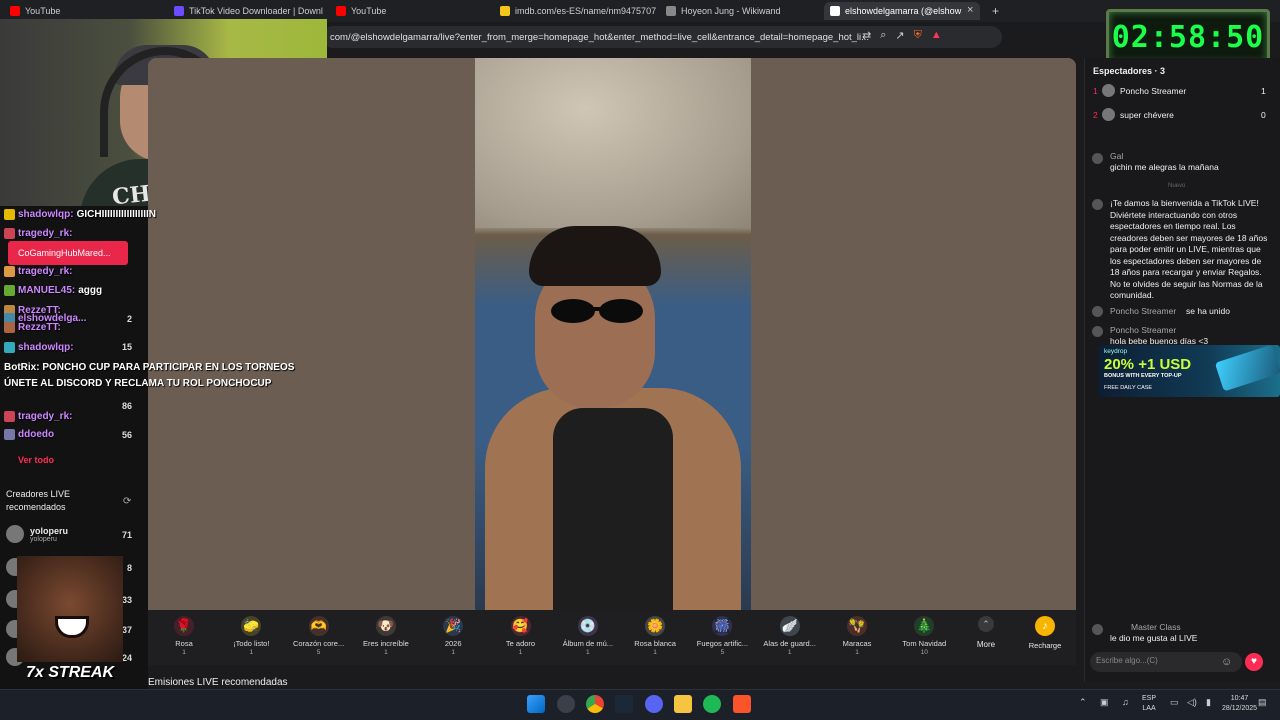  What do you see at coordinates (43, 11) in the screenshot?
I see `tab-title: YouTube` at bounding box center [43, 11].